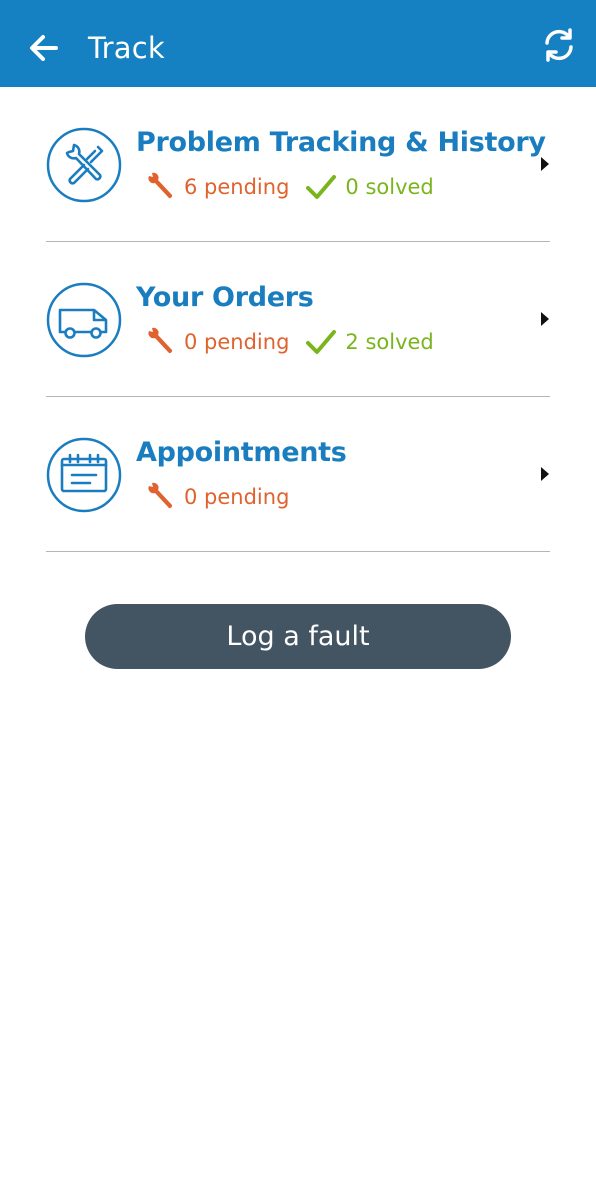  I want to click on list-item-appointments: Appointments 0 pending, so click(298, 474).